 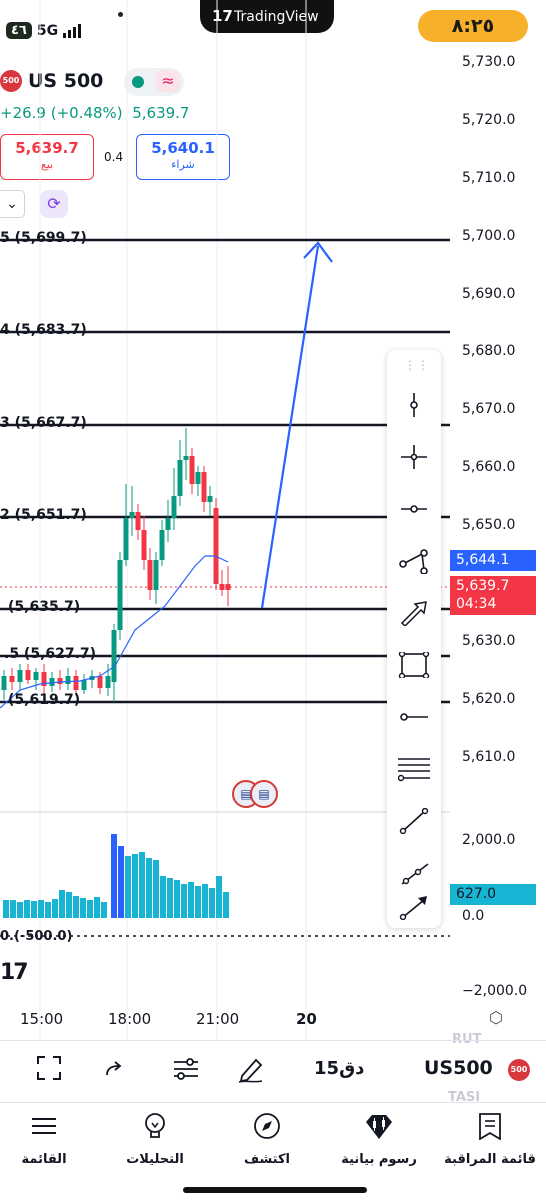 What do you see at coordinates (339, 1068) in the screenshot?
I see `interval-selector: 15دق` at bounding box center [339, 1068].